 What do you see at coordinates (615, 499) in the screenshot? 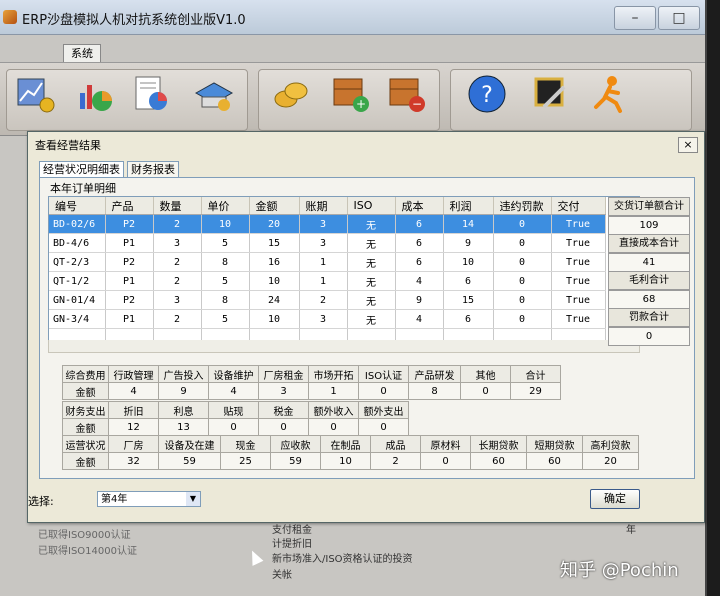
I see `ok-button: 确定` at bounding box center [615, 499].